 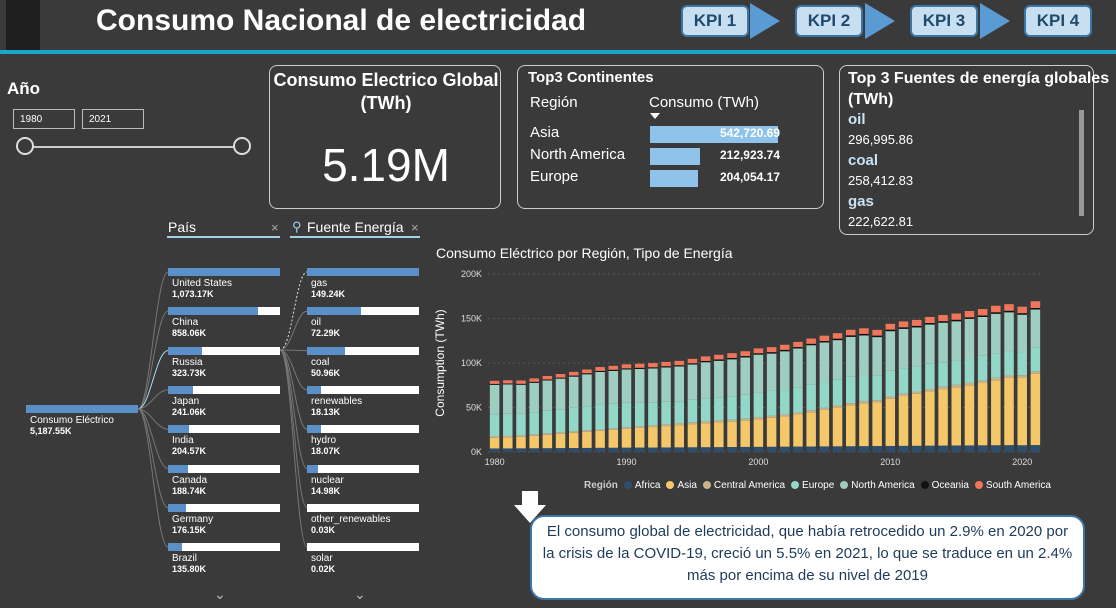 What do you see at coordinates (812, 485) in the screenshot?
I see `legend-item: Europe` at bounding box center [812, 485].